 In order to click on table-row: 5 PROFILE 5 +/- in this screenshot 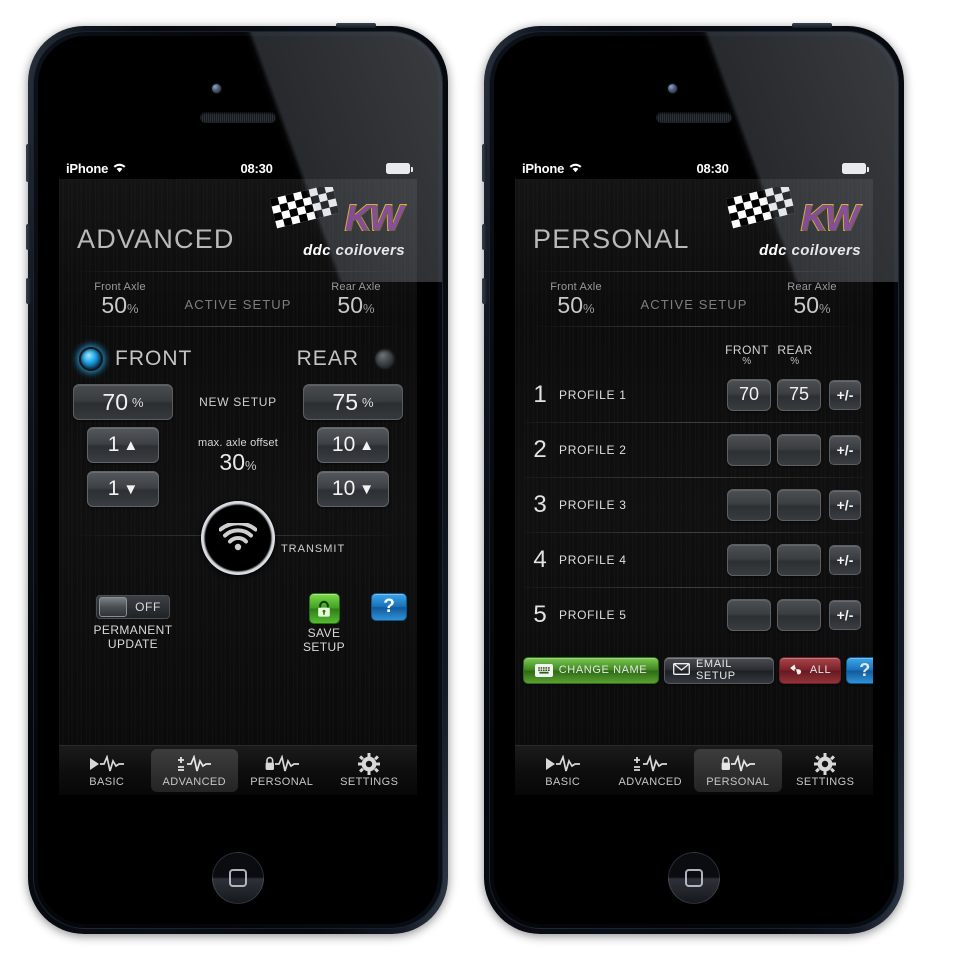, I will do `click(694, 614)`.